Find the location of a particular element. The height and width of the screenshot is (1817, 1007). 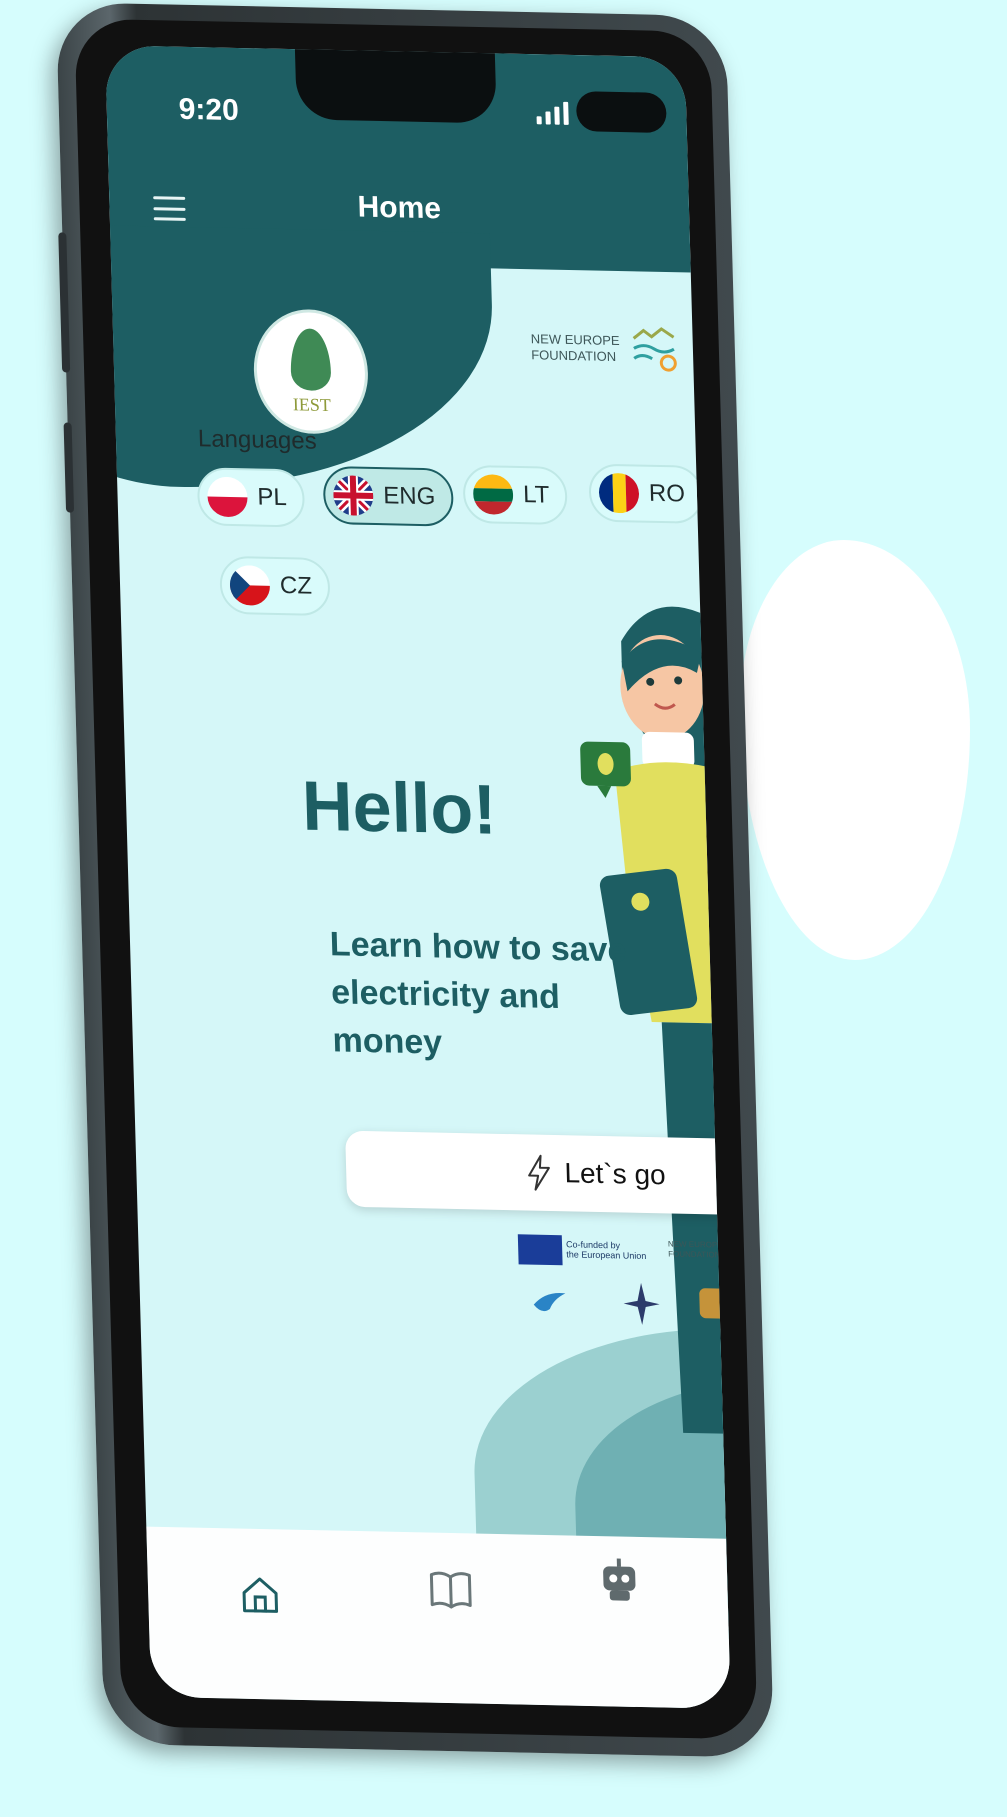

language-selector: PL ENG LT RO CZ is located at coordinates (450, 540).